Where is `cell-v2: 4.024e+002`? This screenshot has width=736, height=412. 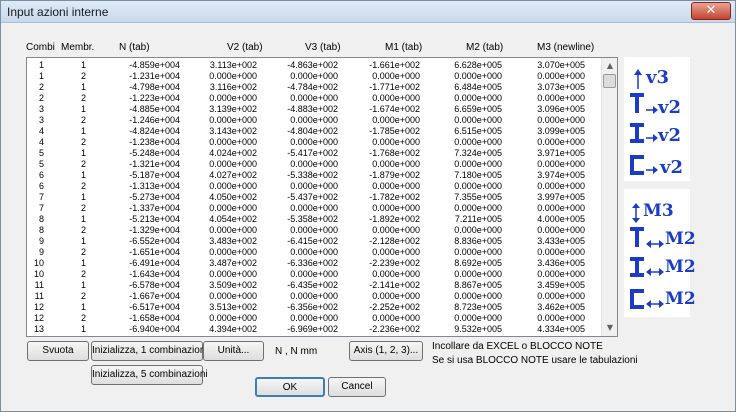 cell-v2: 4.024e+002 is located at coordinates (233, 153).